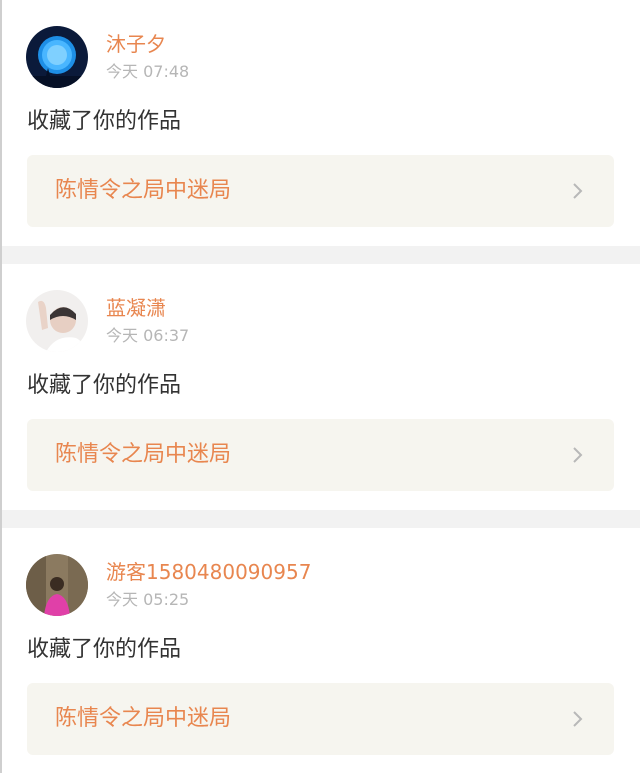 Image resolution: width=640 pixels, height=773 pixels. I want to click on timestamp: 今天 06:37, so click(148, 335).